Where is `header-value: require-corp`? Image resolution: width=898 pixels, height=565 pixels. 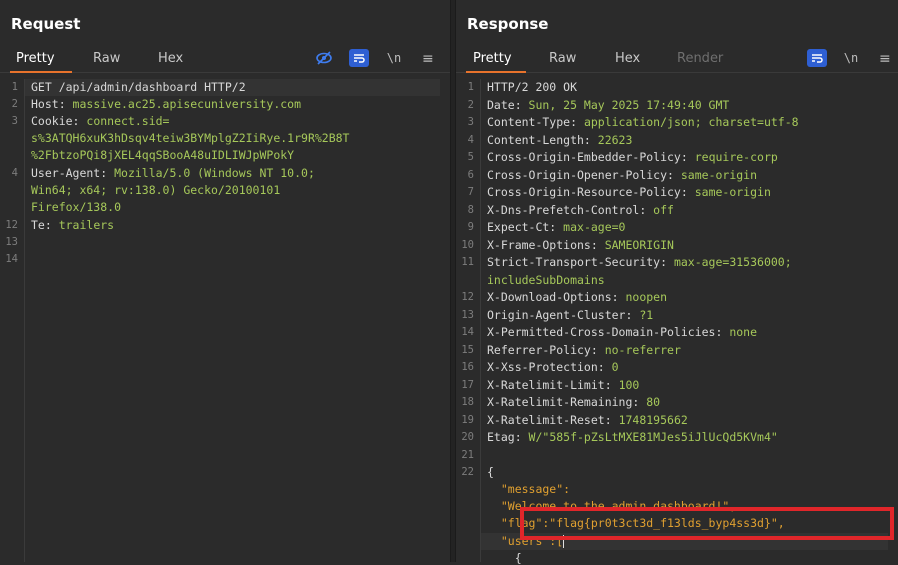 header-value: require-corp is located at coordinates (736, 157).